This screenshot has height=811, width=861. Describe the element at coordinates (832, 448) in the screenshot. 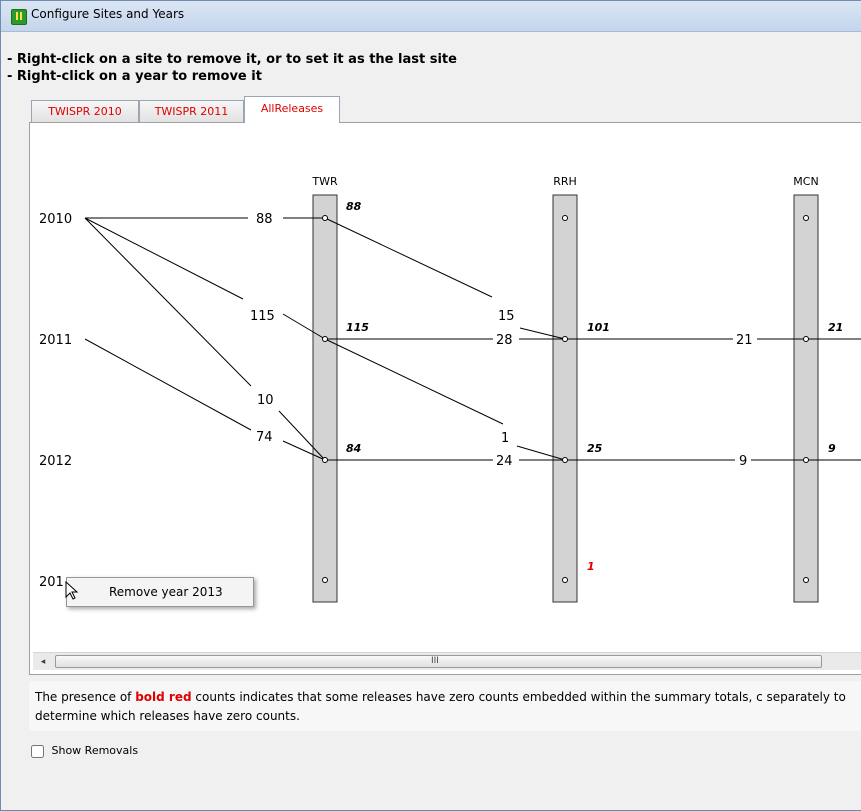

I see `node-total-mcn-2012: 9` at that location.